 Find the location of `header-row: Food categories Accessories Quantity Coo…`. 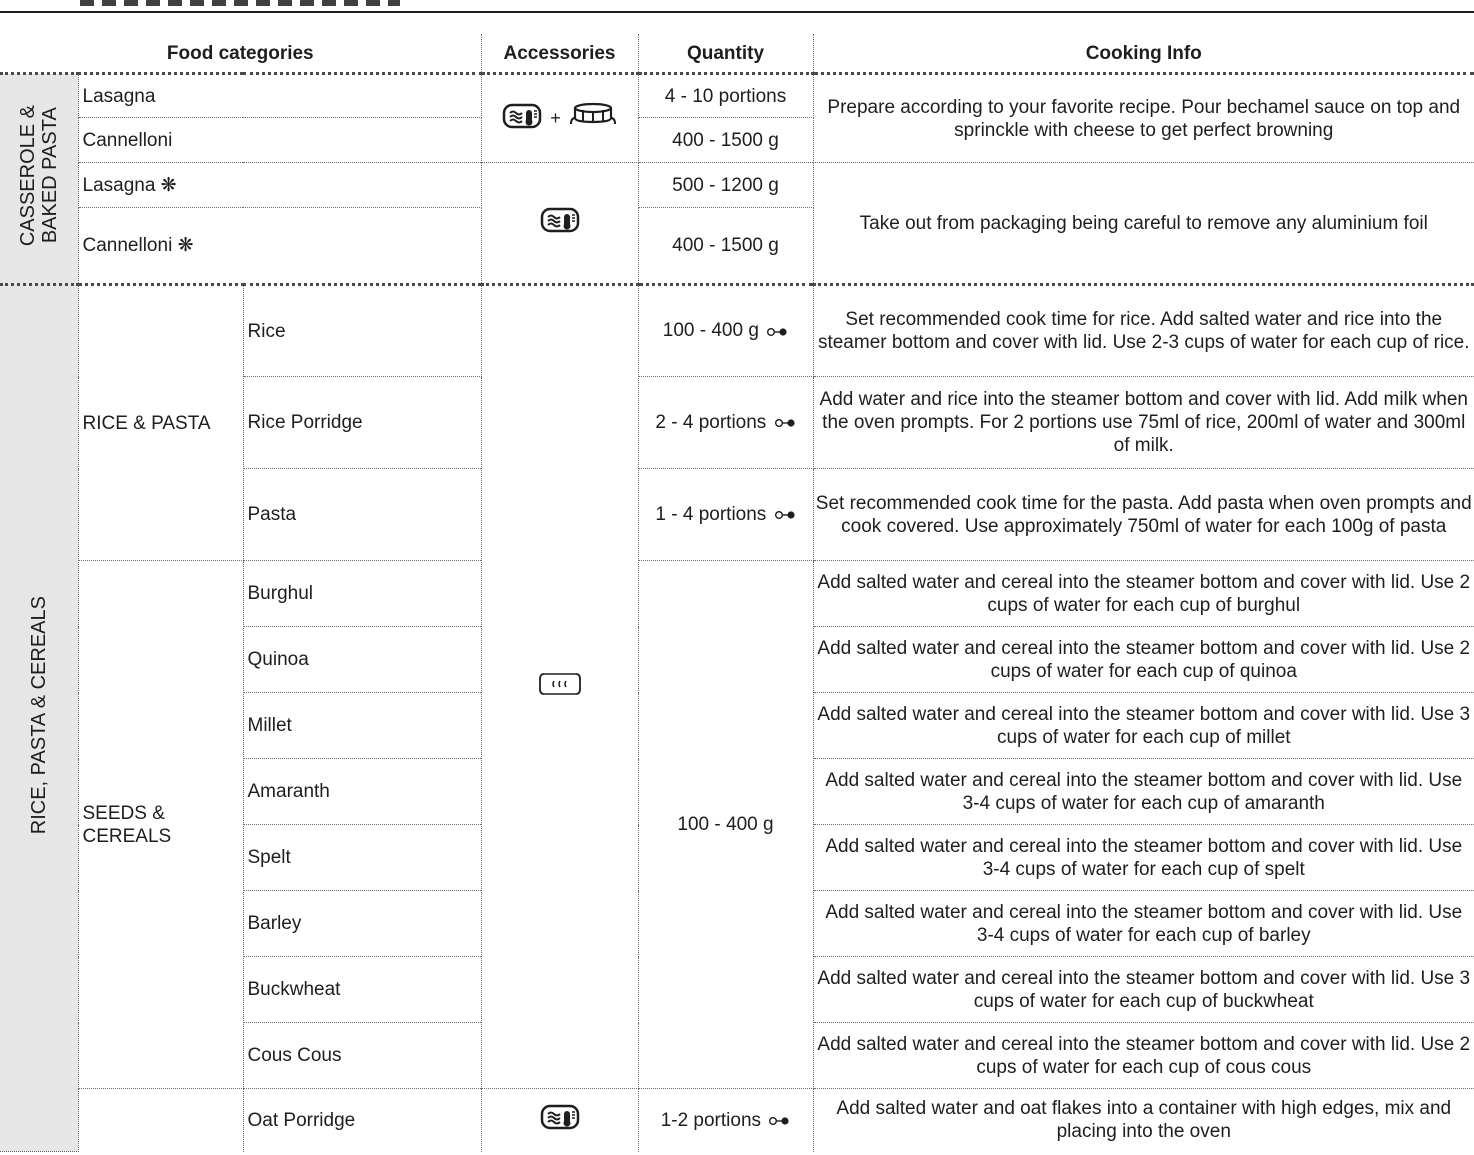

header-row: Food categories Accessories Quantity Coo… is located at coordinates (737, 54).